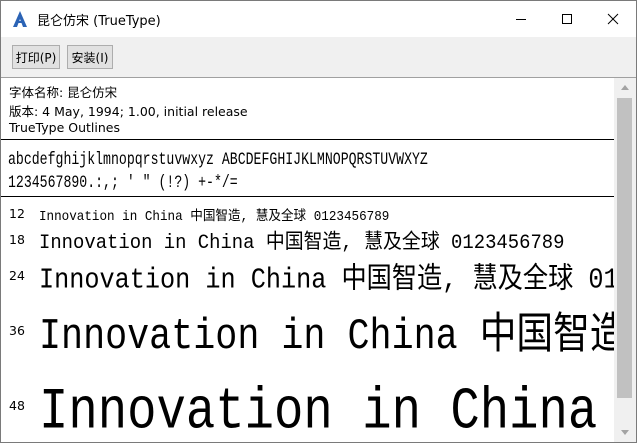  I want to click on minimize-icon, so click(521, 19).